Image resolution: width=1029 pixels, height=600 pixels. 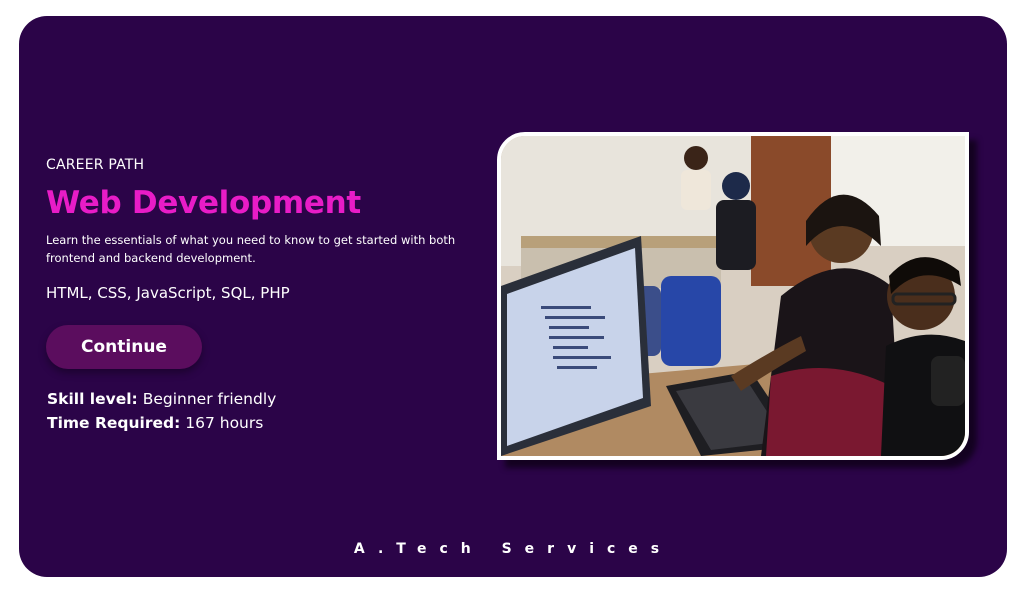 I want to click on time-required-label: Time Required:, so click(x=114, y=423).